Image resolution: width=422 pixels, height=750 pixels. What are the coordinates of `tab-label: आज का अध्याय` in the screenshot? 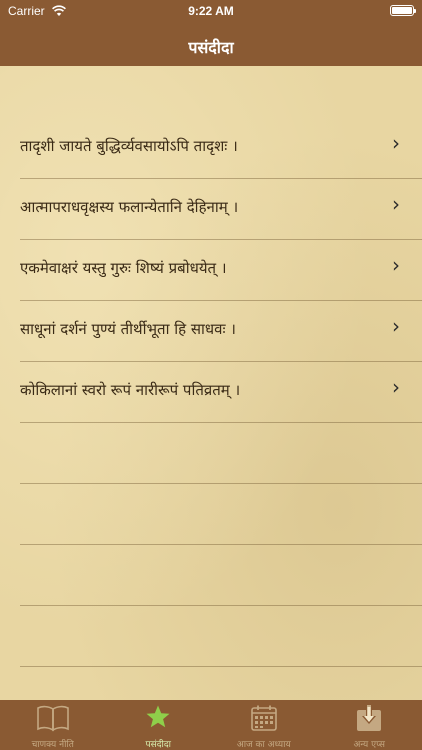 It's located at (263, 745).